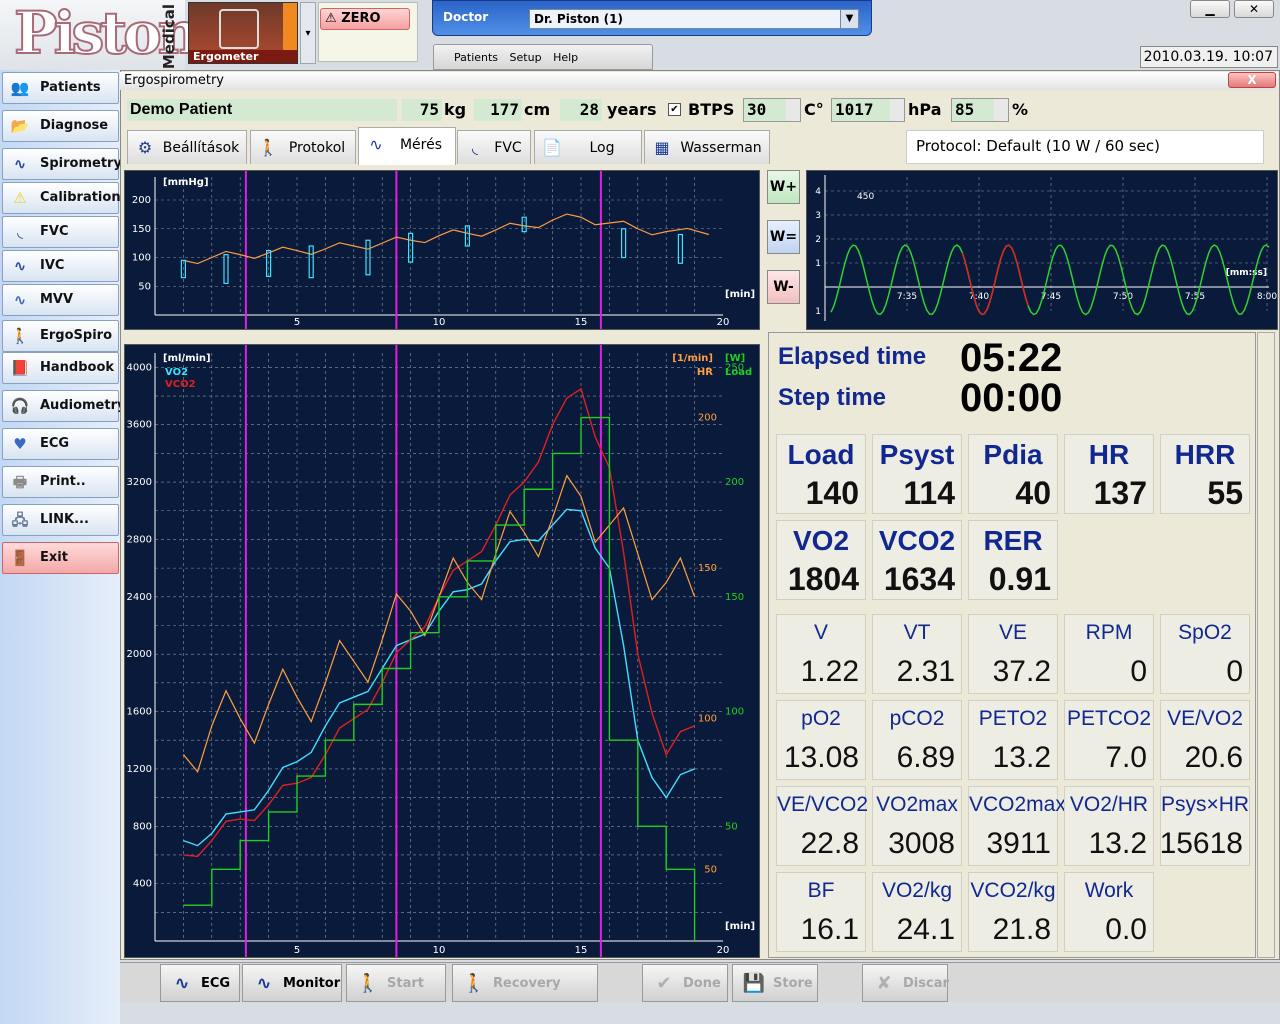  What do you see at coordinates (308, 33) in the screenshot?
I see `device-dropdown-arrow: ▾` at bounding box center [308, 33].